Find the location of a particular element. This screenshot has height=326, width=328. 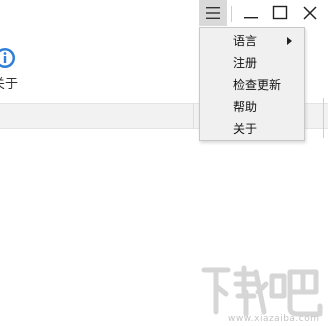

menu-item-register: 注册 is located at coordinates (245, 63).